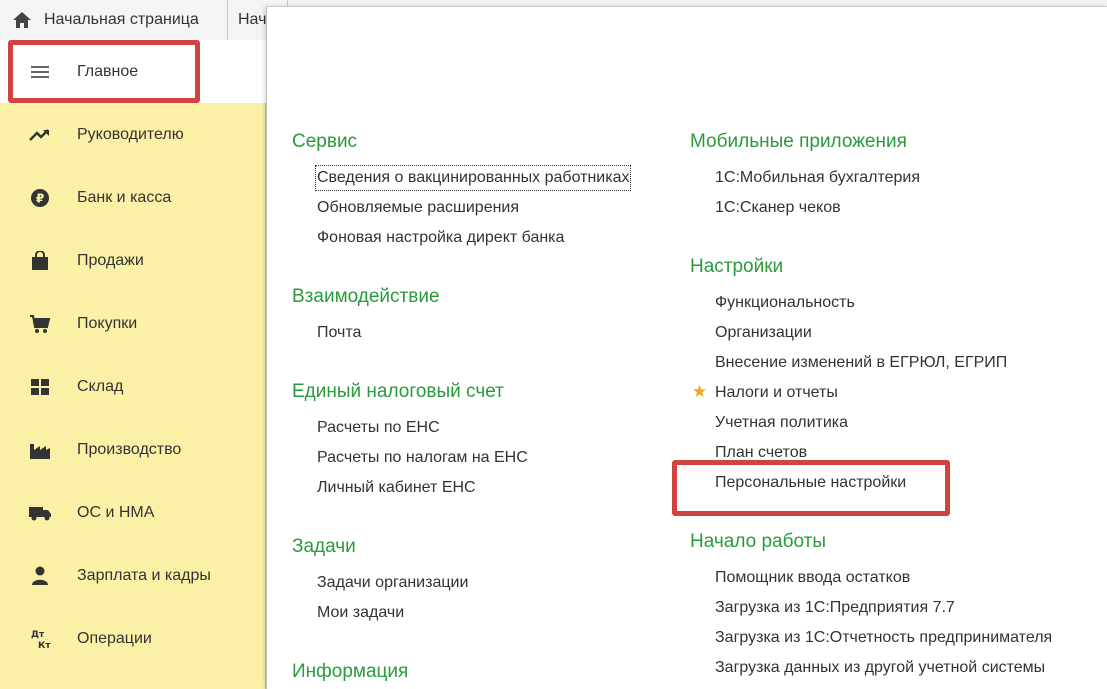 This screenshot has width=1107, height=689. I want to click on sidebar-item-salary: Зарплата и кадры, so click(133, 575).